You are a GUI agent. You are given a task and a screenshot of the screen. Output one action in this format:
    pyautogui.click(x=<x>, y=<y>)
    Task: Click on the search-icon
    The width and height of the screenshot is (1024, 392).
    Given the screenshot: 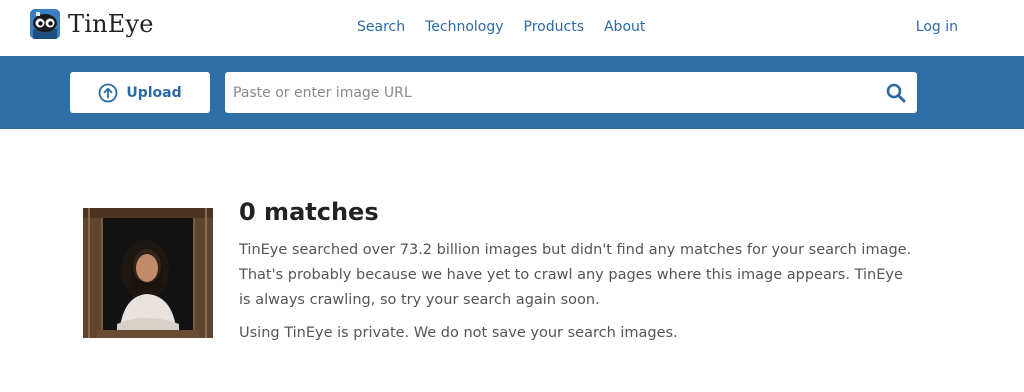 What is the action you would take?
    pyautogui.click(x=896, y=93)
    